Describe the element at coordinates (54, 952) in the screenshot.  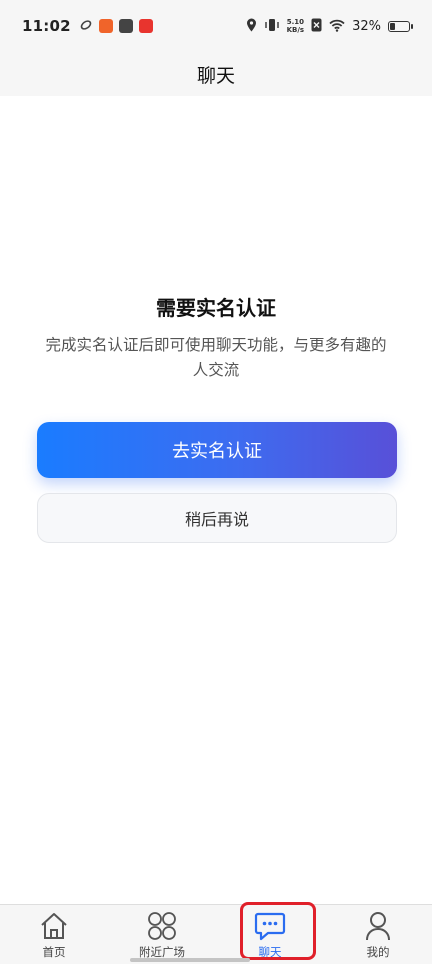
I see `nav-label-home: 首页` at that location.